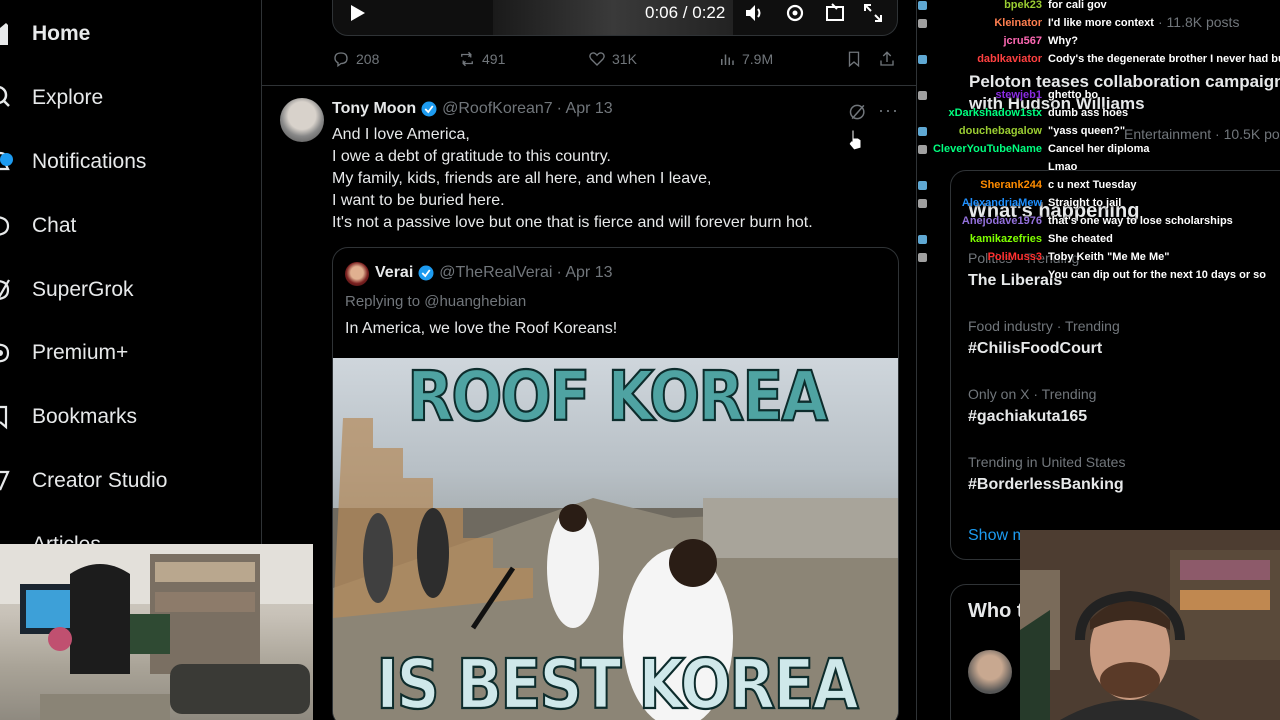 Image resolution: width=1280 pixels, height=720 pixels. What do you see at coordinates (1063, 167) in the screenshot?
I see `chat-text: Lmao` at bounding box center [1063, 167].